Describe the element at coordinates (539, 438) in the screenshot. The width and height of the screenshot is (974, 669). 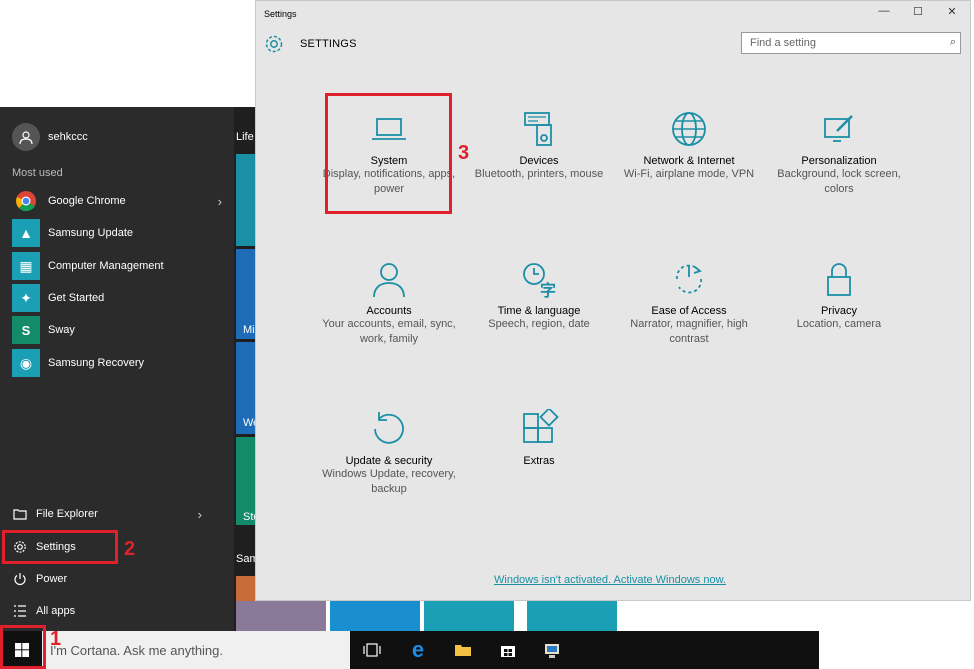
I see `settings-category-extras: Extras` at that location.